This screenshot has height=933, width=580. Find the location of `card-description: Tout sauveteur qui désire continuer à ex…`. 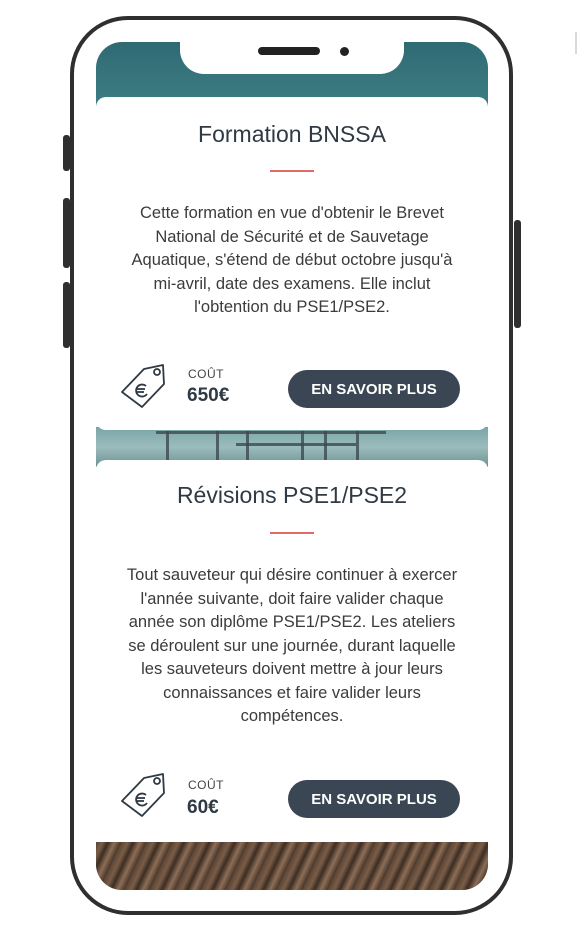

card-description: Tout sauveteur qui désire continuer à ex… is located at coordinates (292, 645).